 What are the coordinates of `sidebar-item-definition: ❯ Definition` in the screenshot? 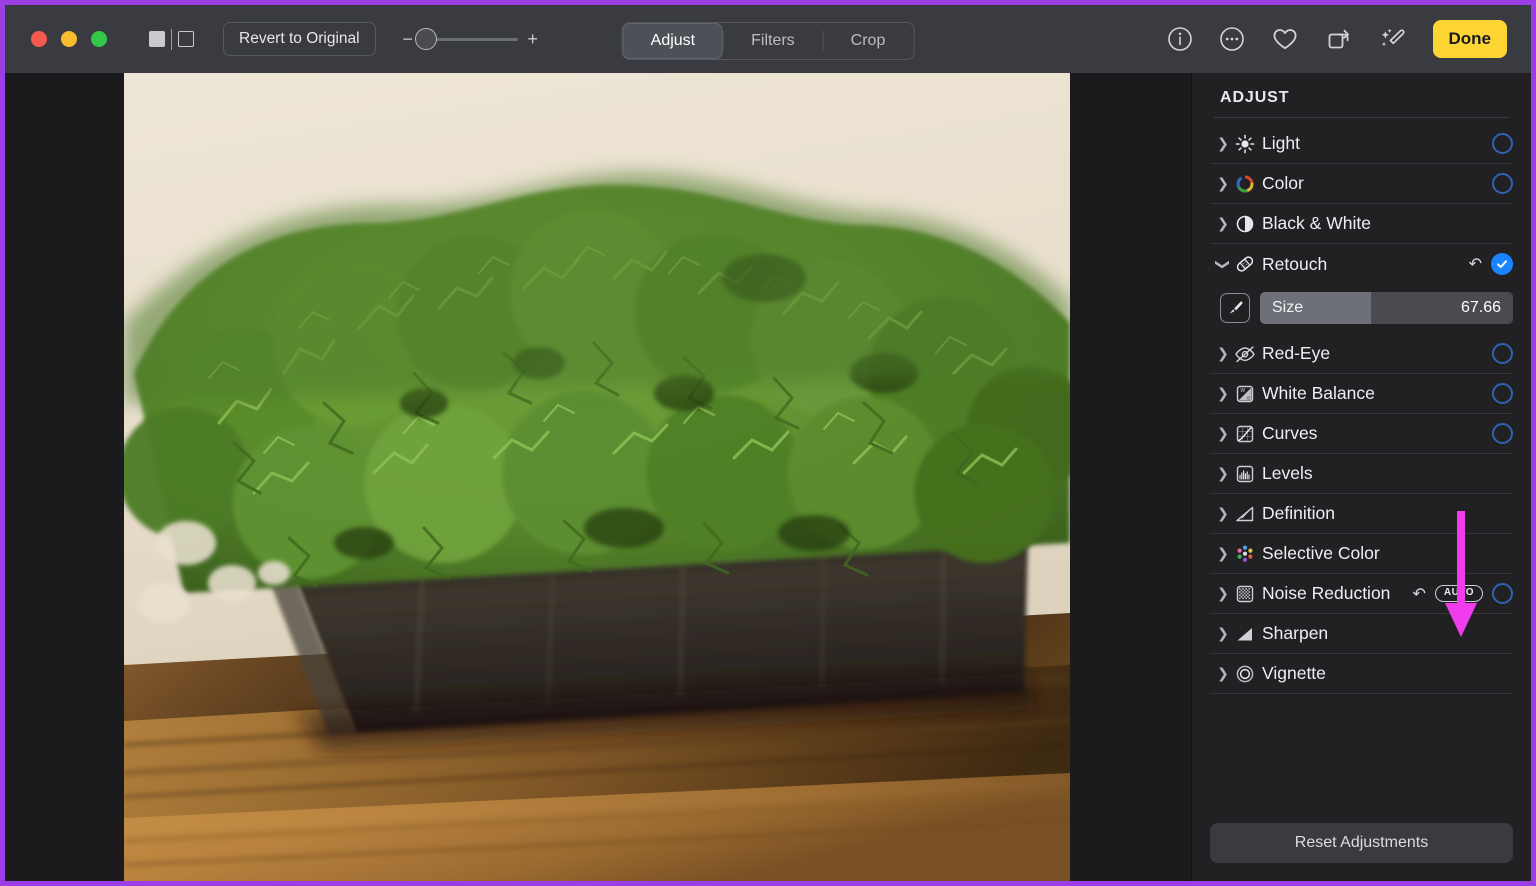 It's located at (1361, 514).